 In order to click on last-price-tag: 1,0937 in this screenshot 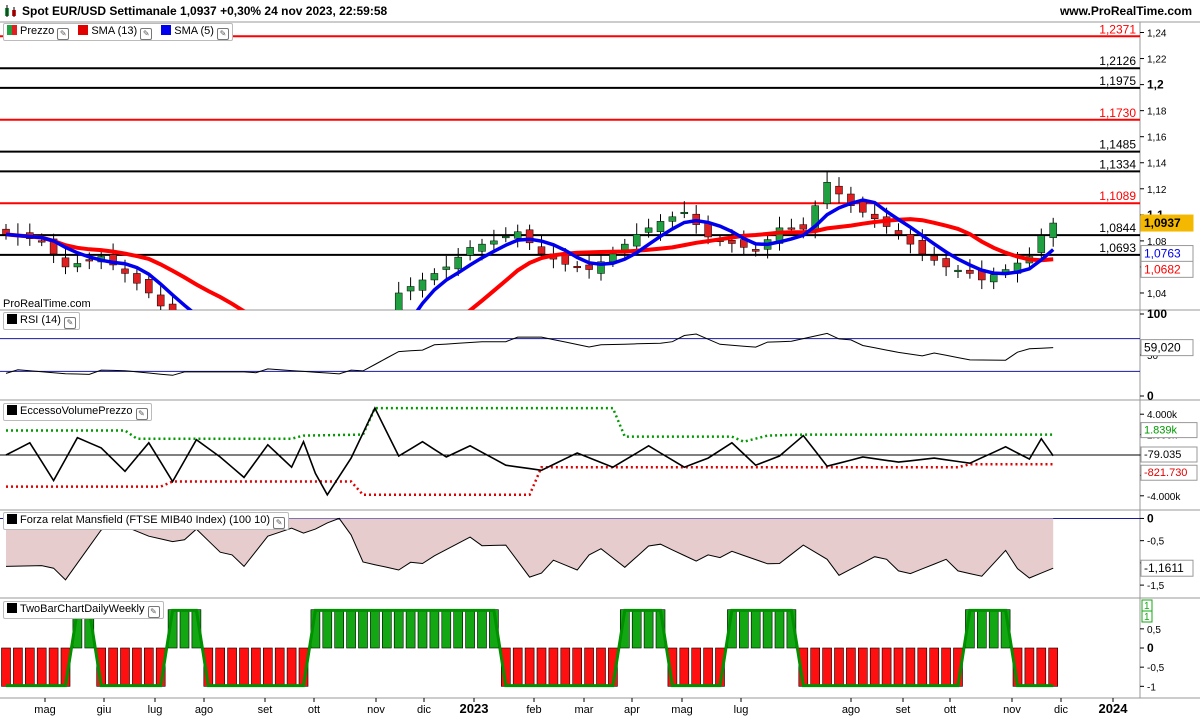, I will do `click(1162, 223)`.